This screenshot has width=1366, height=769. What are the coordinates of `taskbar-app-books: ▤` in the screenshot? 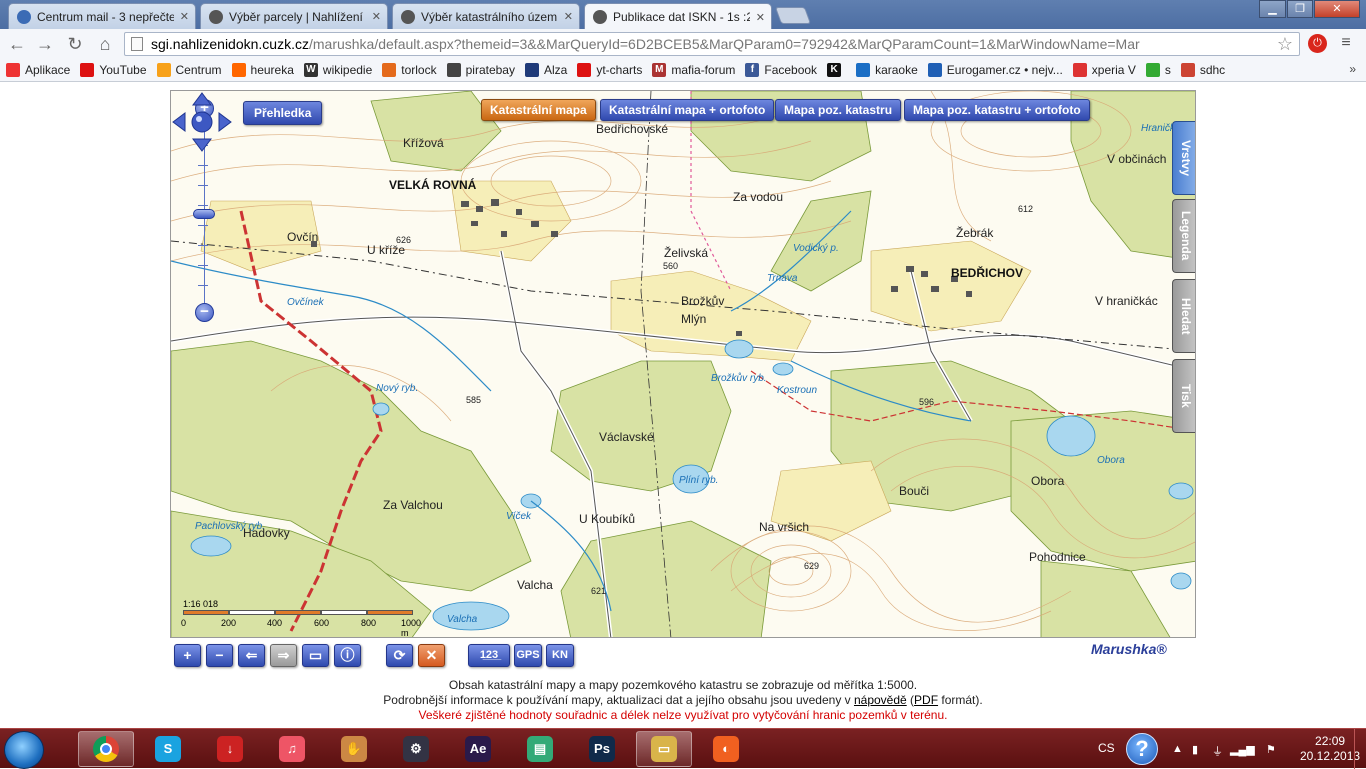 It's located at (540, 749).